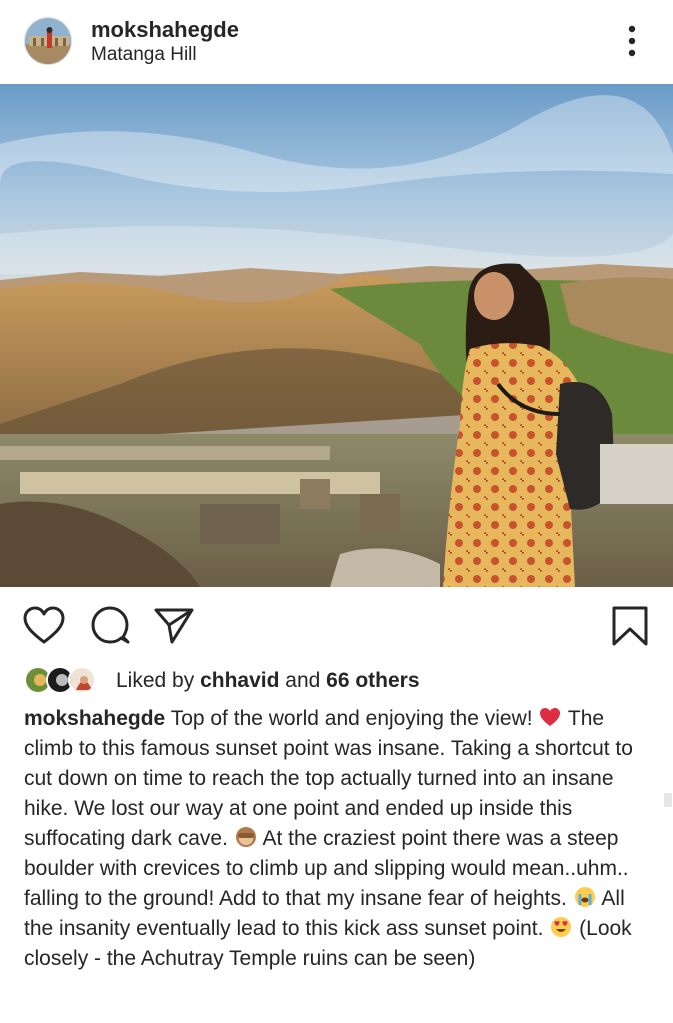 The width and height of the screenshot is (673, 1023). Describe the element at coordinates (585, 897) in the screenshot. I see `crying-face-emoji-icon` at that location.